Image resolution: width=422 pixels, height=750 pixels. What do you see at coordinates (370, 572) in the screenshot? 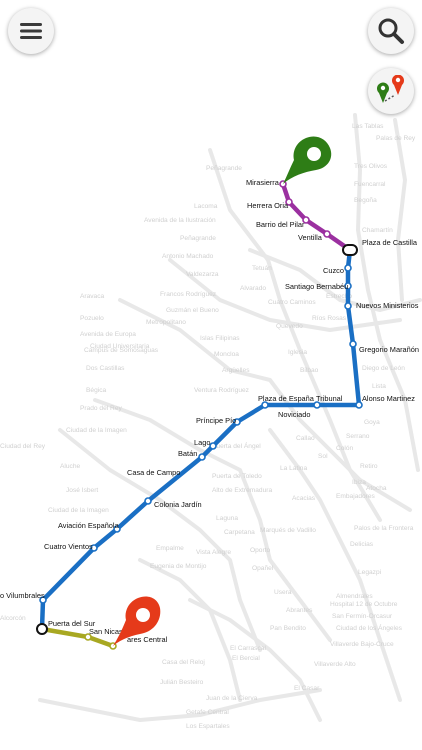
I see `svg-text: Legazpi` at bounding box center [370, 572].